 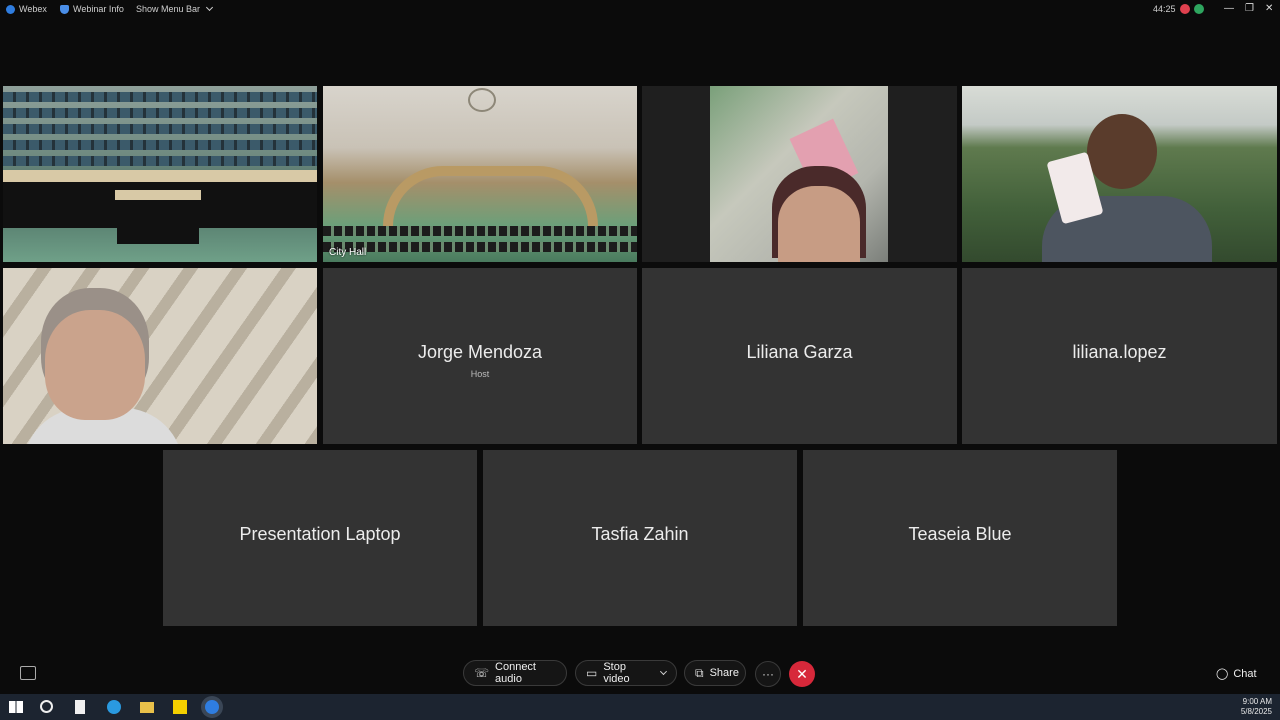 What do you see at coordinates (64, 9) in the screenshot?
I see `shield-icon` at bounding box center [64, 9].